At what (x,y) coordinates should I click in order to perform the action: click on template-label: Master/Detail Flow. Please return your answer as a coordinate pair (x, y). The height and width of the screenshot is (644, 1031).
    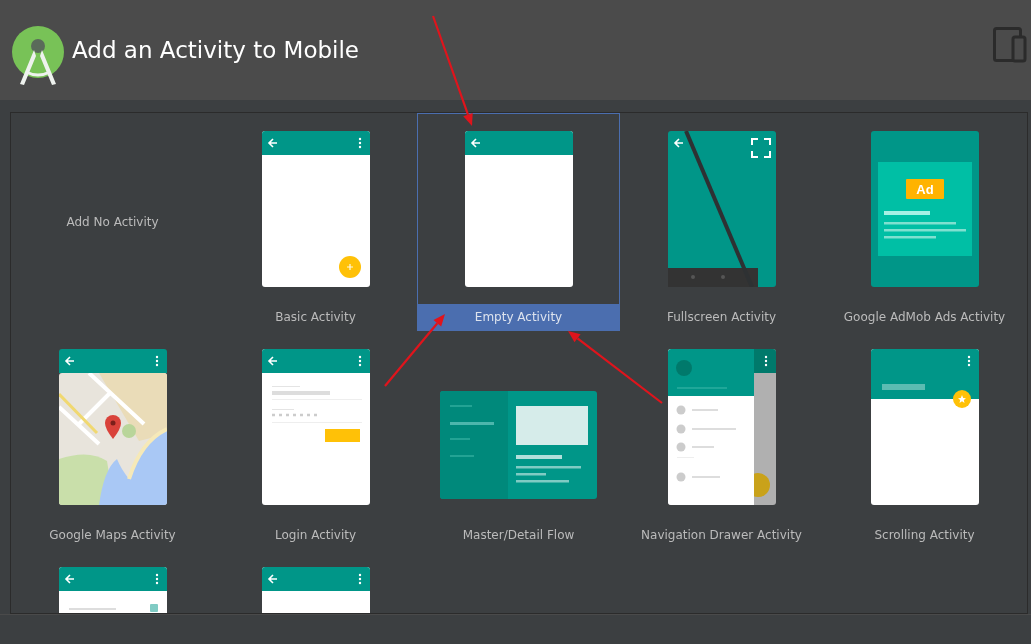
    Looking at the image, I should click on (518, 535).